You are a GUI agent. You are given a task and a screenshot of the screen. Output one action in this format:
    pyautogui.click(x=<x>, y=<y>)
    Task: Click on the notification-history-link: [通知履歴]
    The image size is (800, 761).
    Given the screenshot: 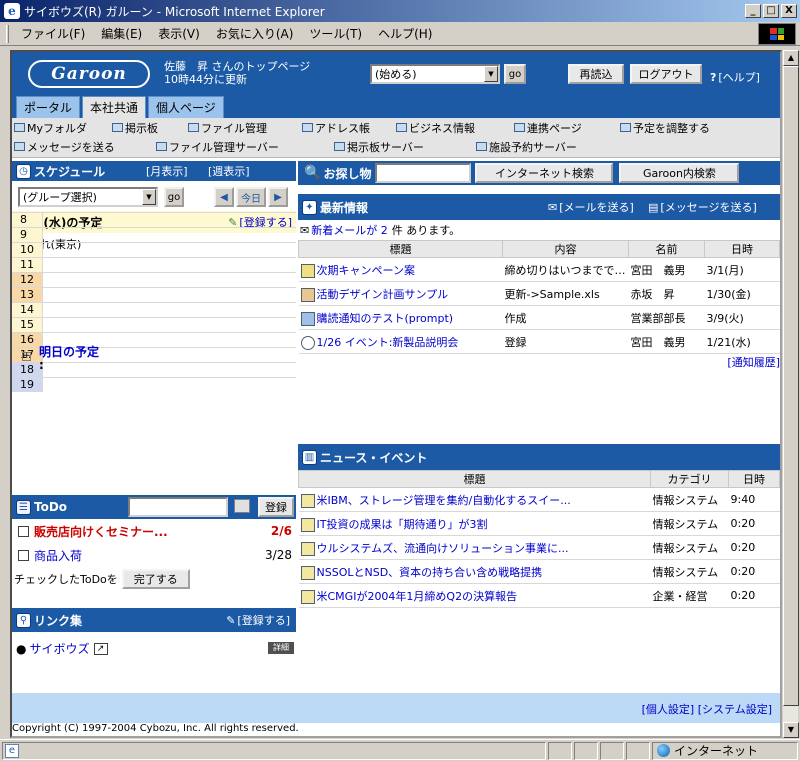 What is the action you would take?
    pyautogui.click(x=753, y=362)
    